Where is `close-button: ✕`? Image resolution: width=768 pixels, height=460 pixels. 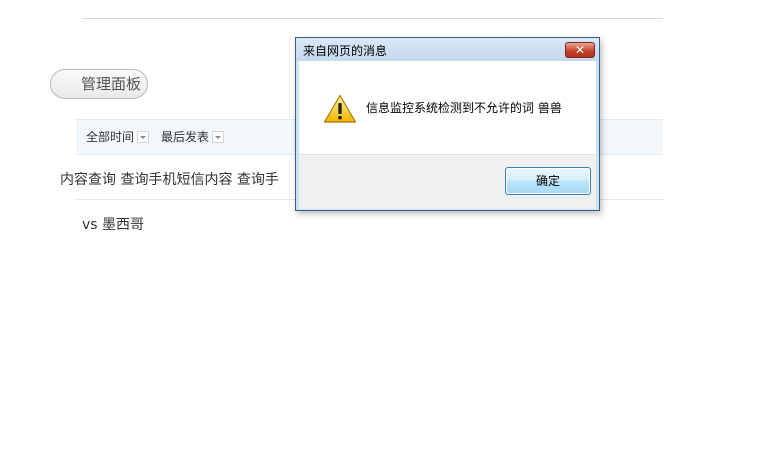
close-button: ✕ is located at coordinates (580, 50).